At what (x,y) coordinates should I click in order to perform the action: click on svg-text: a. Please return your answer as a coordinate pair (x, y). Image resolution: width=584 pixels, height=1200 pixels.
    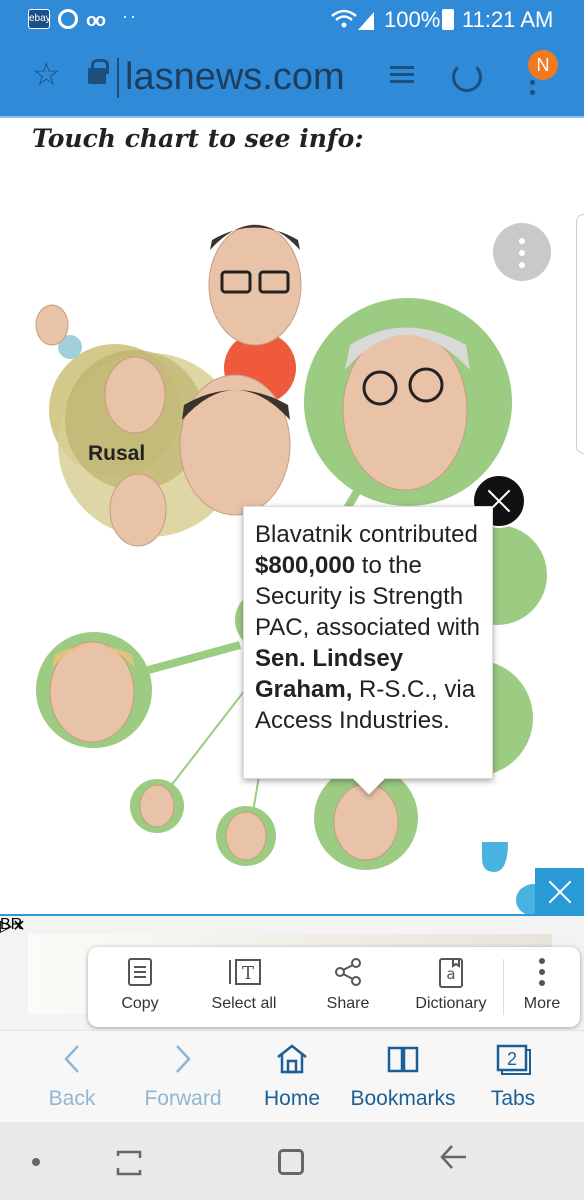
    Looking at the image, I should click on (450, 974).